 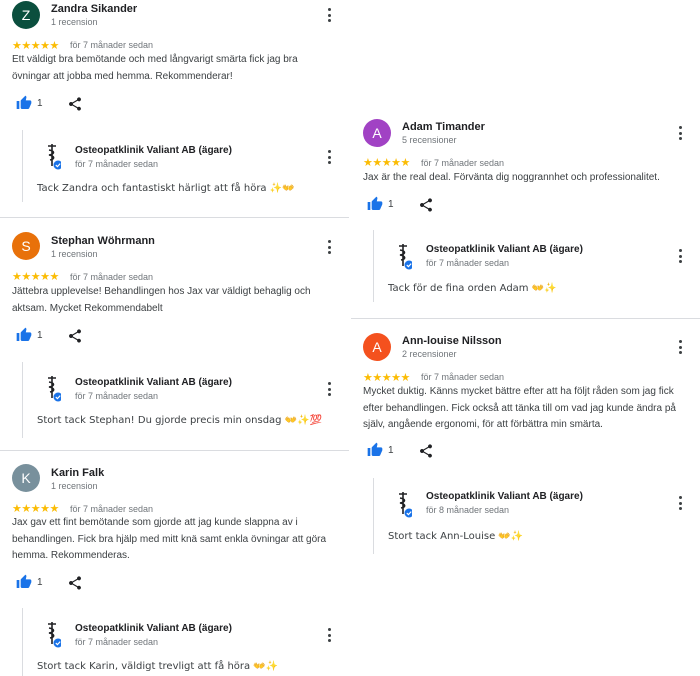 What do you see at coordinates (103, 241) in the screenshot?
I see `reviewer-name: Stephan Wöhrmann` at bounding box center [103, 241].